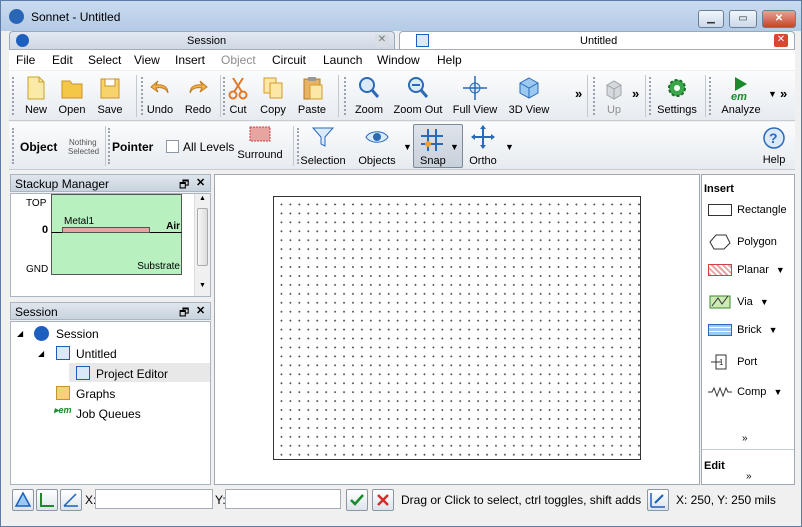 The image size is (802, 527). Describe the element at coordinates (154, 499) in the screenshot. I see `x-coordinate-input` at that location.